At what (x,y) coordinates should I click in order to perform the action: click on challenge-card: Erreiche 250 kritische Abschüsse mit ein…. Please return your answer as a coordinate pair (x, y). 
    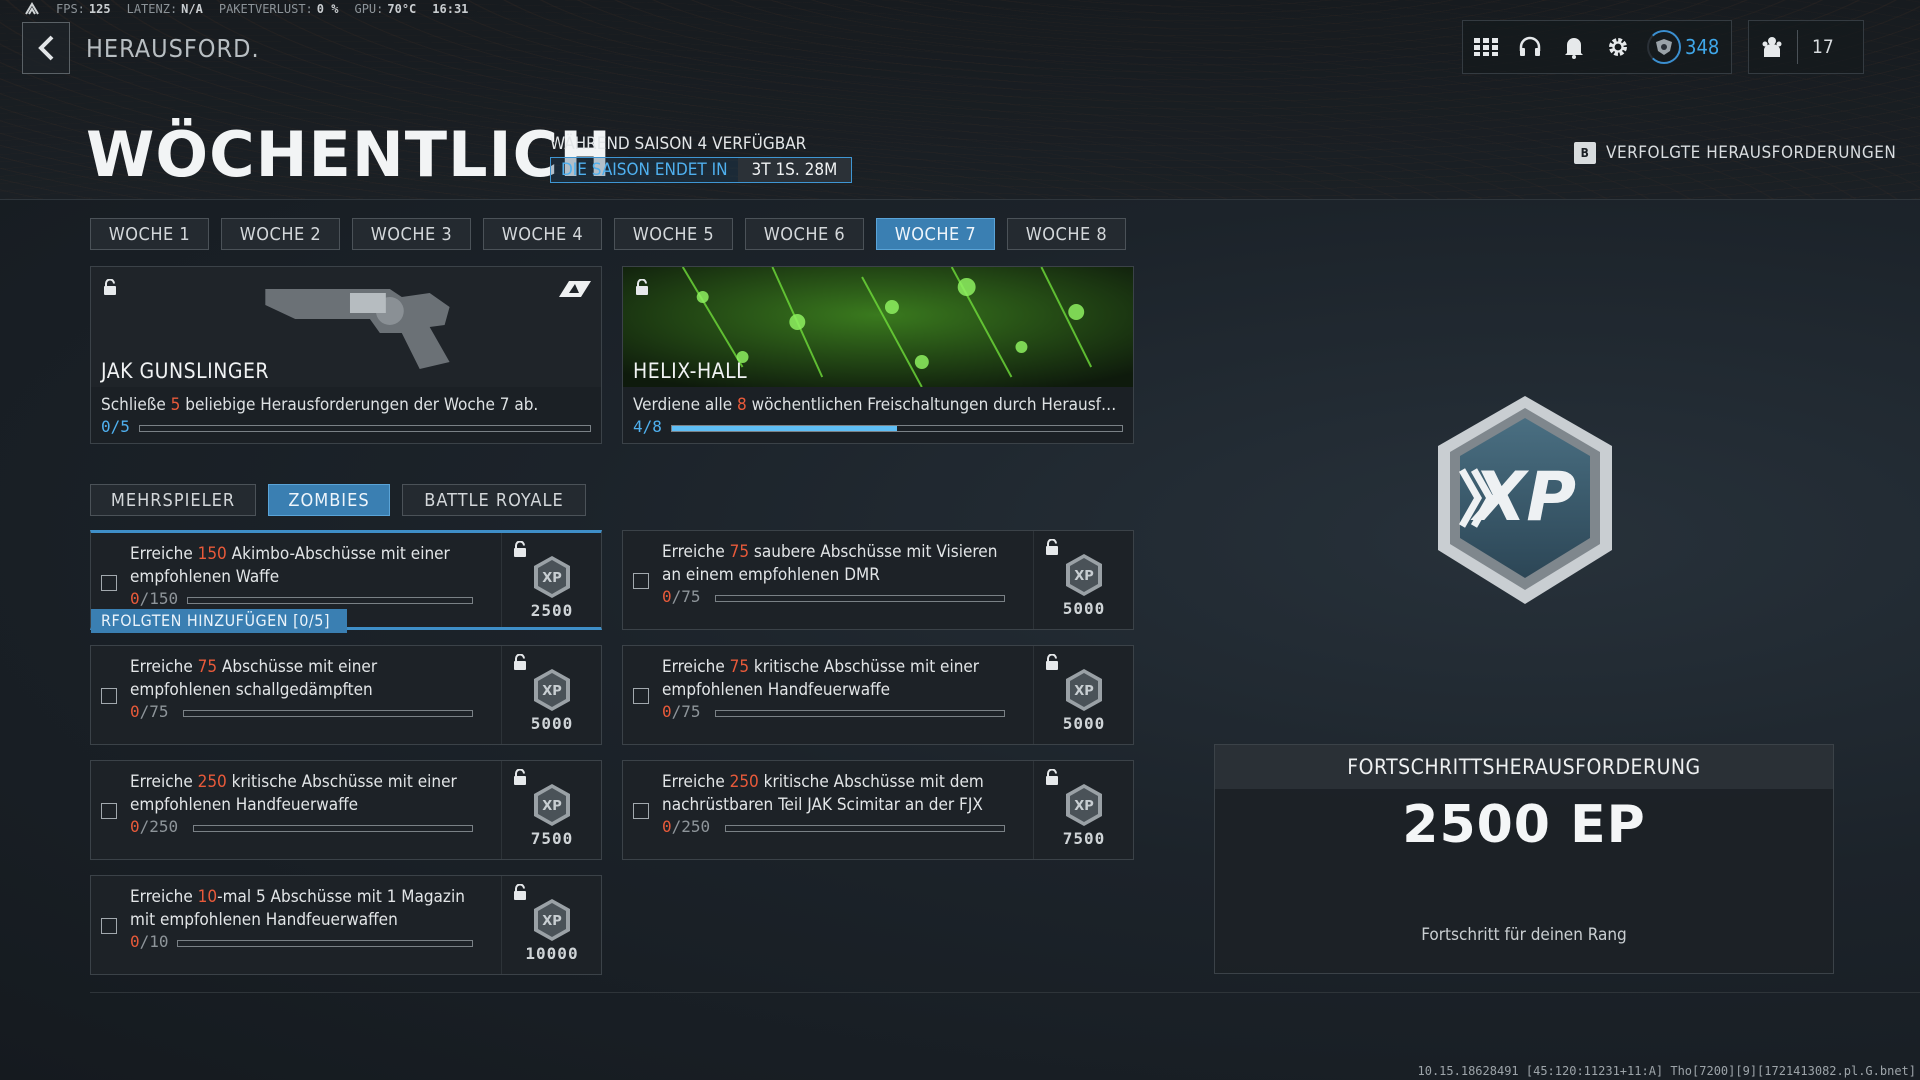
    Looking at the image, I should click on (346, 810).